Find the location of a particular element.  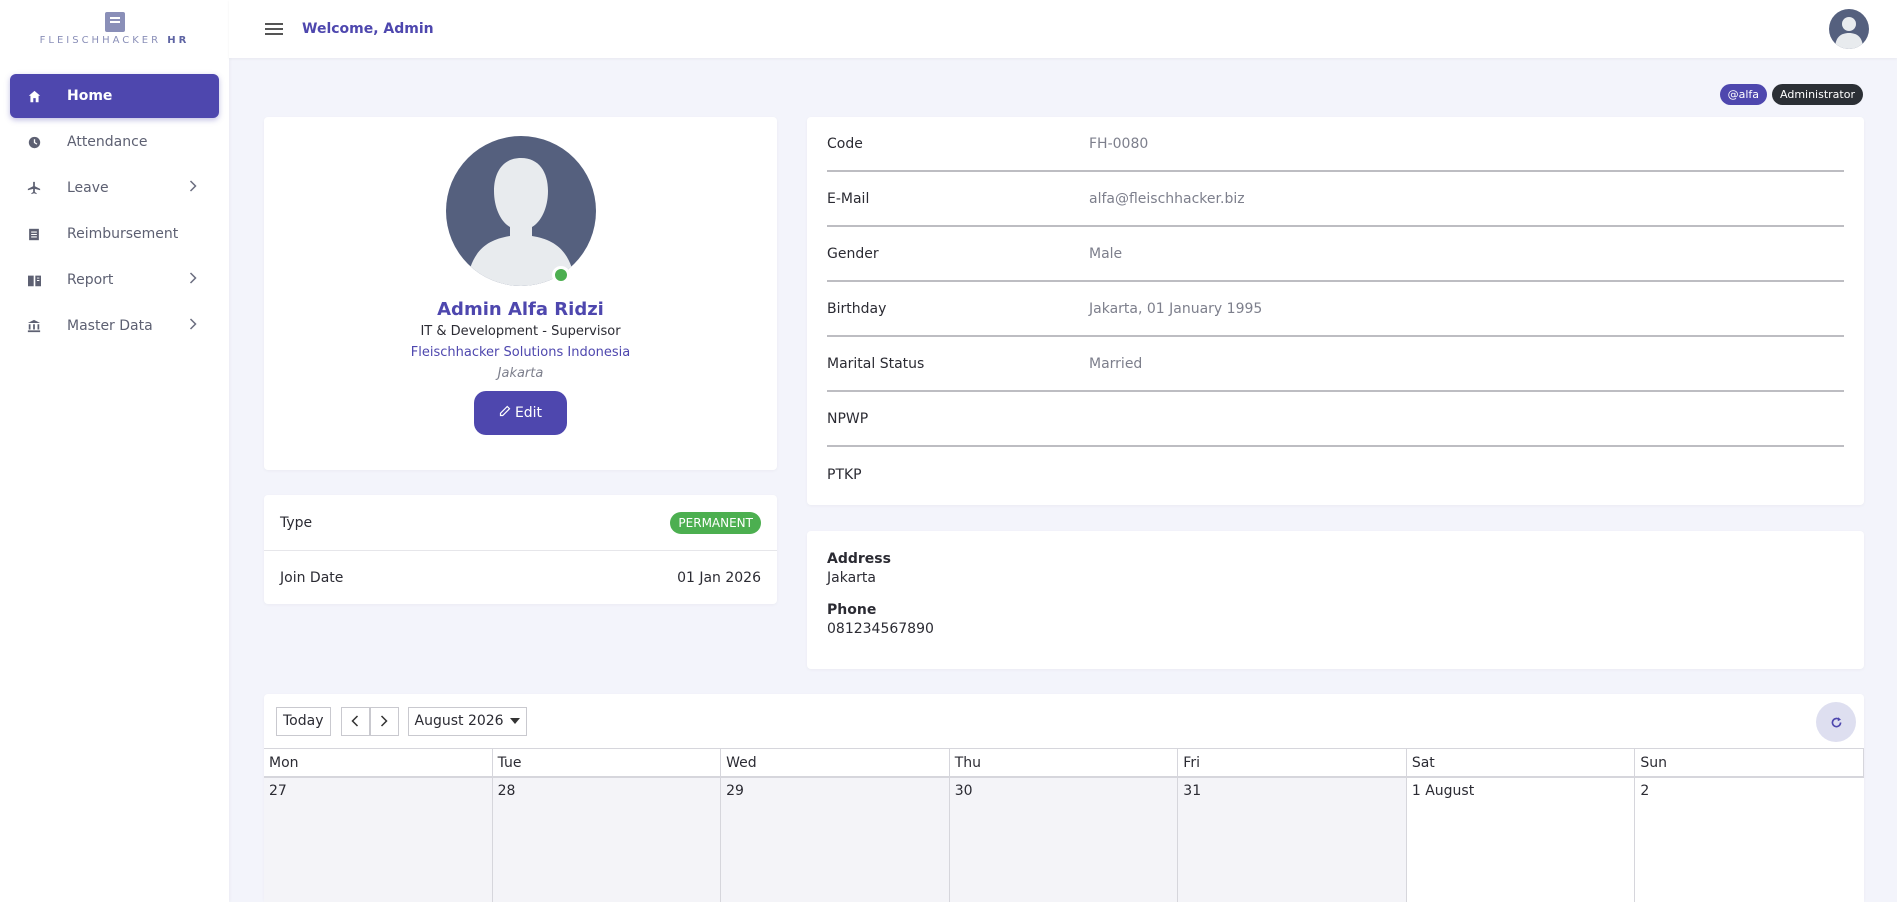

clock-icon is located at coordinates (34, 142).